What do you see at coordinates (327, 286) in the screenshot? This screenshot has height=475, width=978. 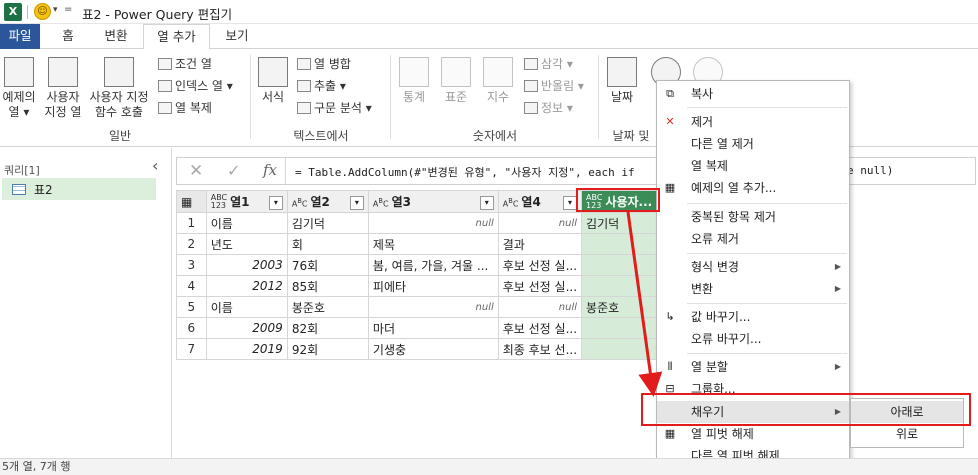 I see `table-cell: 85회` at bounding box center [327, 286].